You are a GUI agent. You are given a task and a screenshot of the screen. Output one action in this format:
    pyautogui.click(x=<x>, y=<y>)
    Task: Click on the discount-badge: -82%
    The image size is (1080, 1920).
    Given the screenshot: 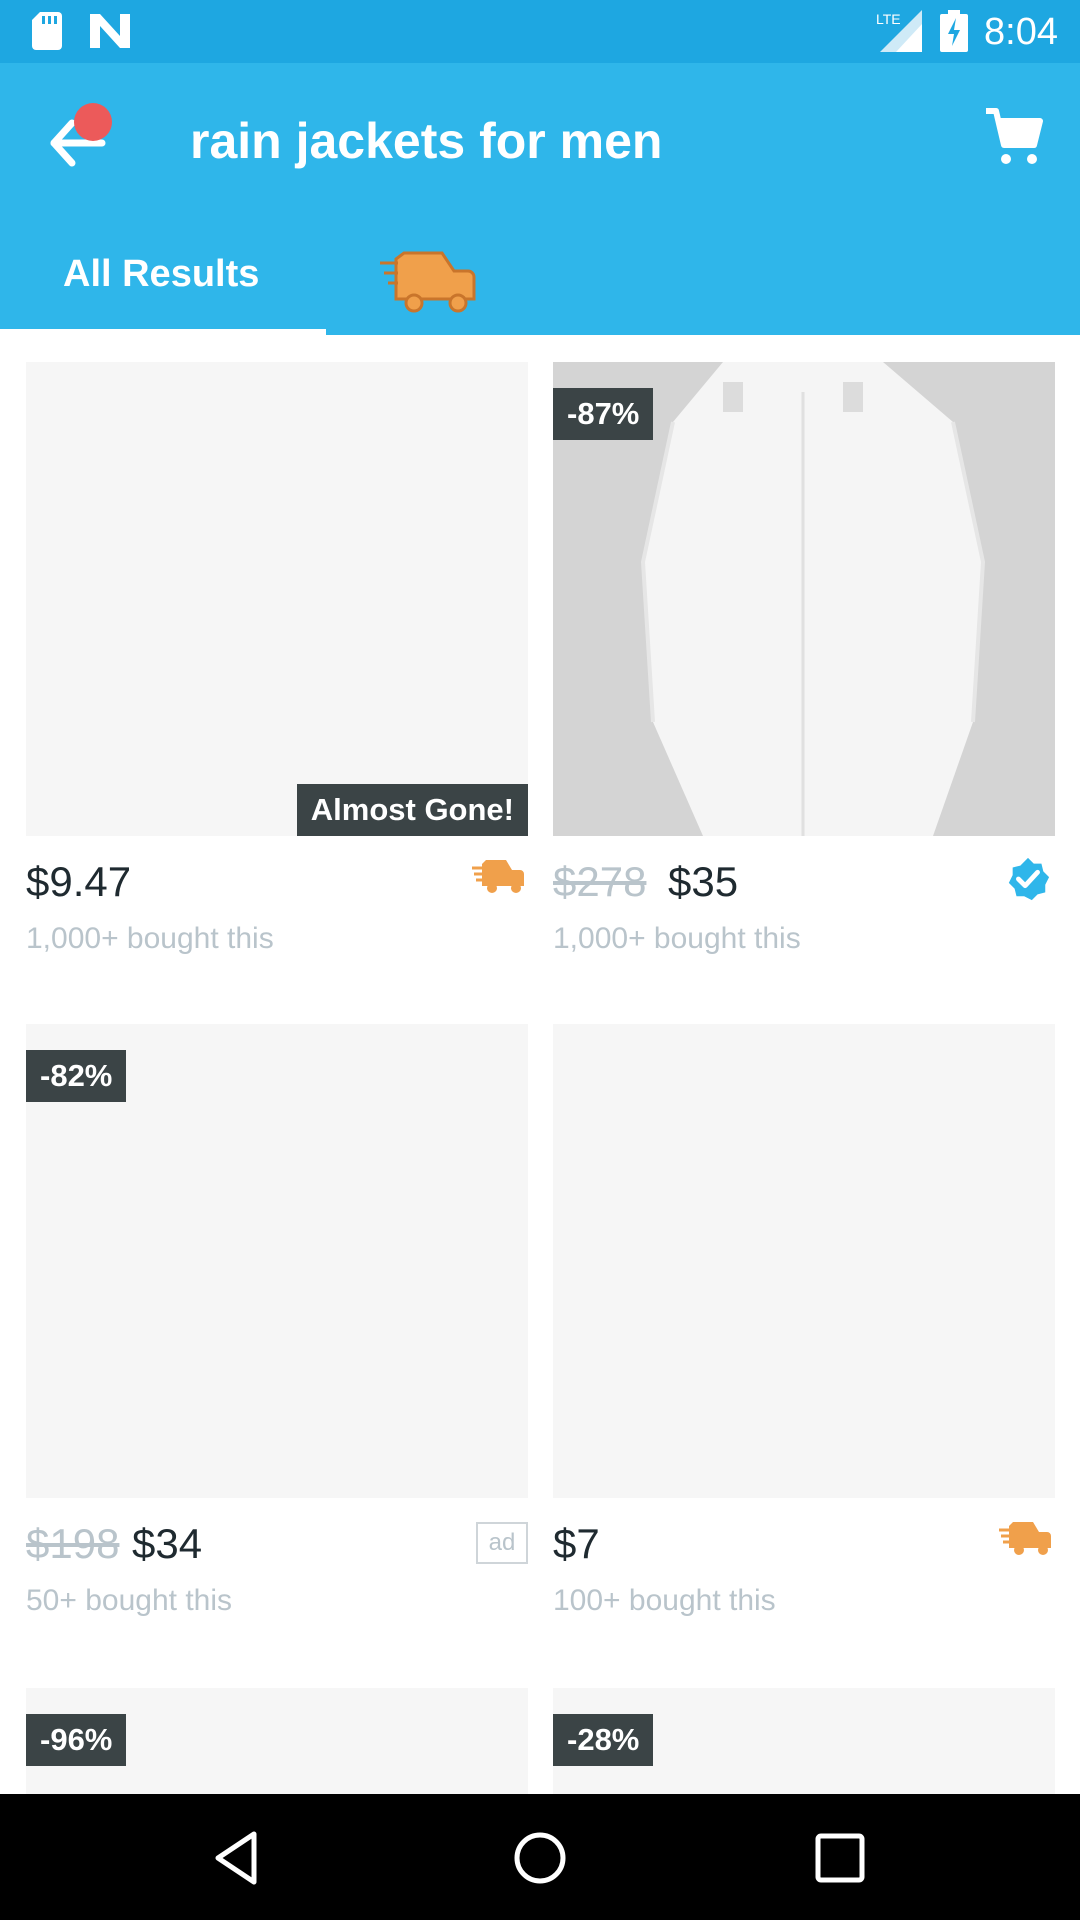 What is the action you would take?
    pyautogui.click(x=76, y=1076)
    